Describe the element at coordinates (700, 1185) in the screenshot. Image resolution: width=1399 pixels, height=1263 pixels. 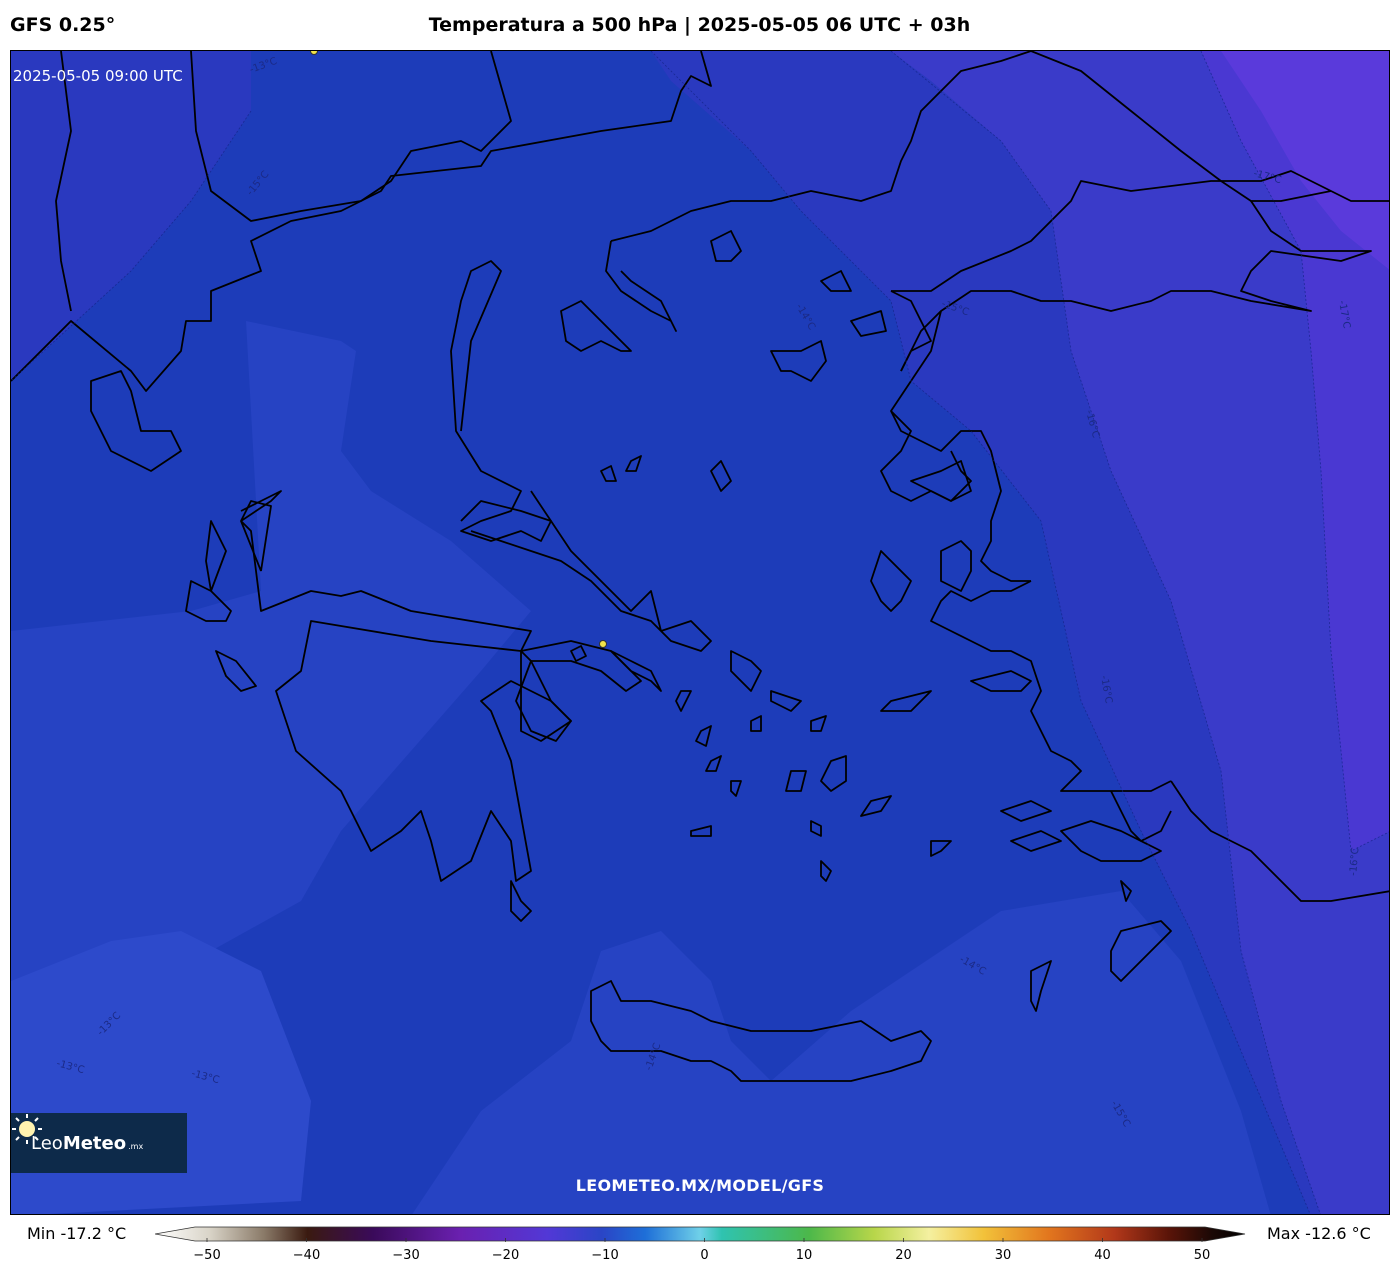
I see `site-watermark: LEOMETEO.MX/MODEL/GFS` at that location.